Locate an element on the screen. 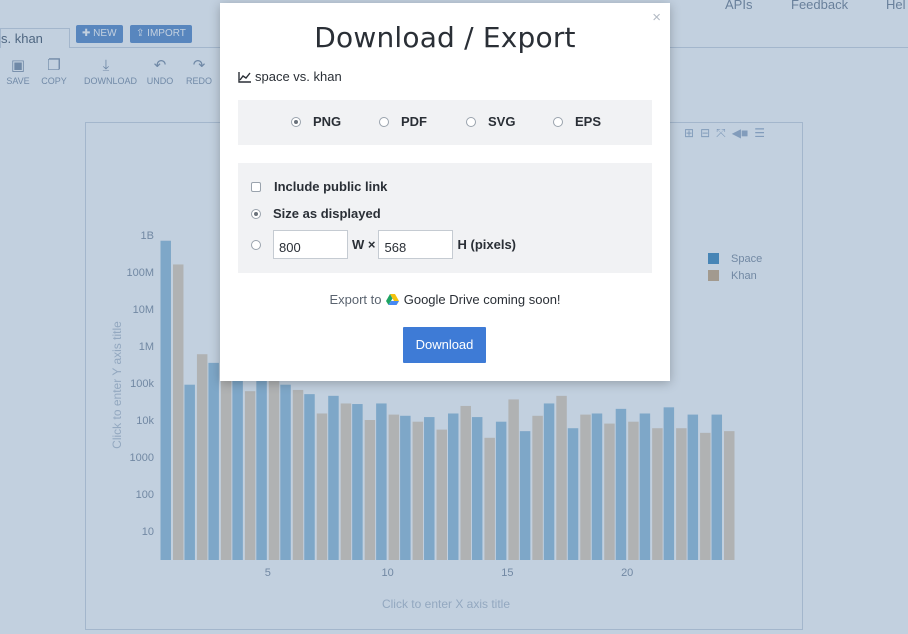  format-radio-pdf is located at coordinates (384, 121).